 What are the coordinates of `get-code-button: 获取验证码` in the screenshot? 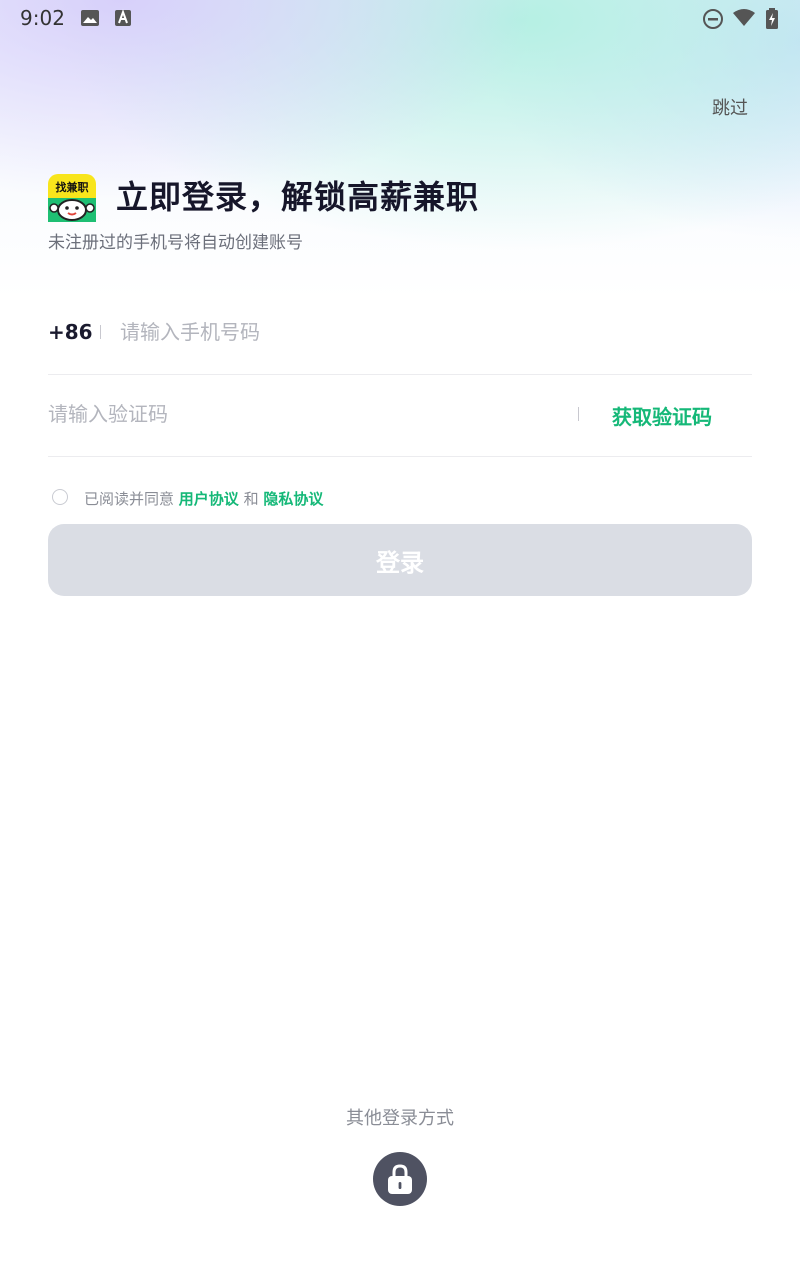 It's located at (662, 415).